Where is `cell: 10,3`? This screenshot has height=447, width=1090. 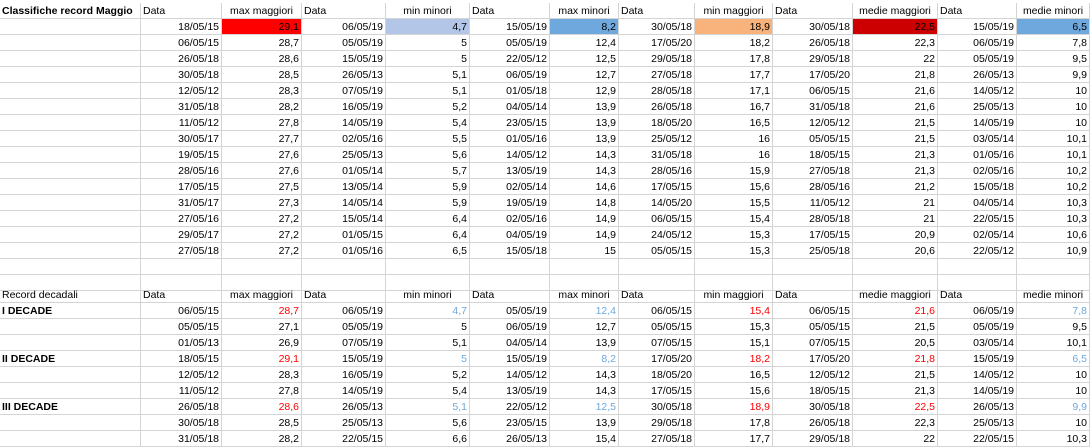 cell: 10,3 is located at coordinates (1053, 203).